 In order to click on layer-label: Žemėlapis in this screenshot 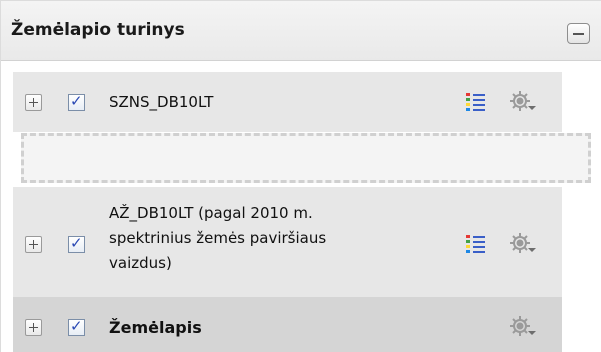, I will do `click(155, 327)`.